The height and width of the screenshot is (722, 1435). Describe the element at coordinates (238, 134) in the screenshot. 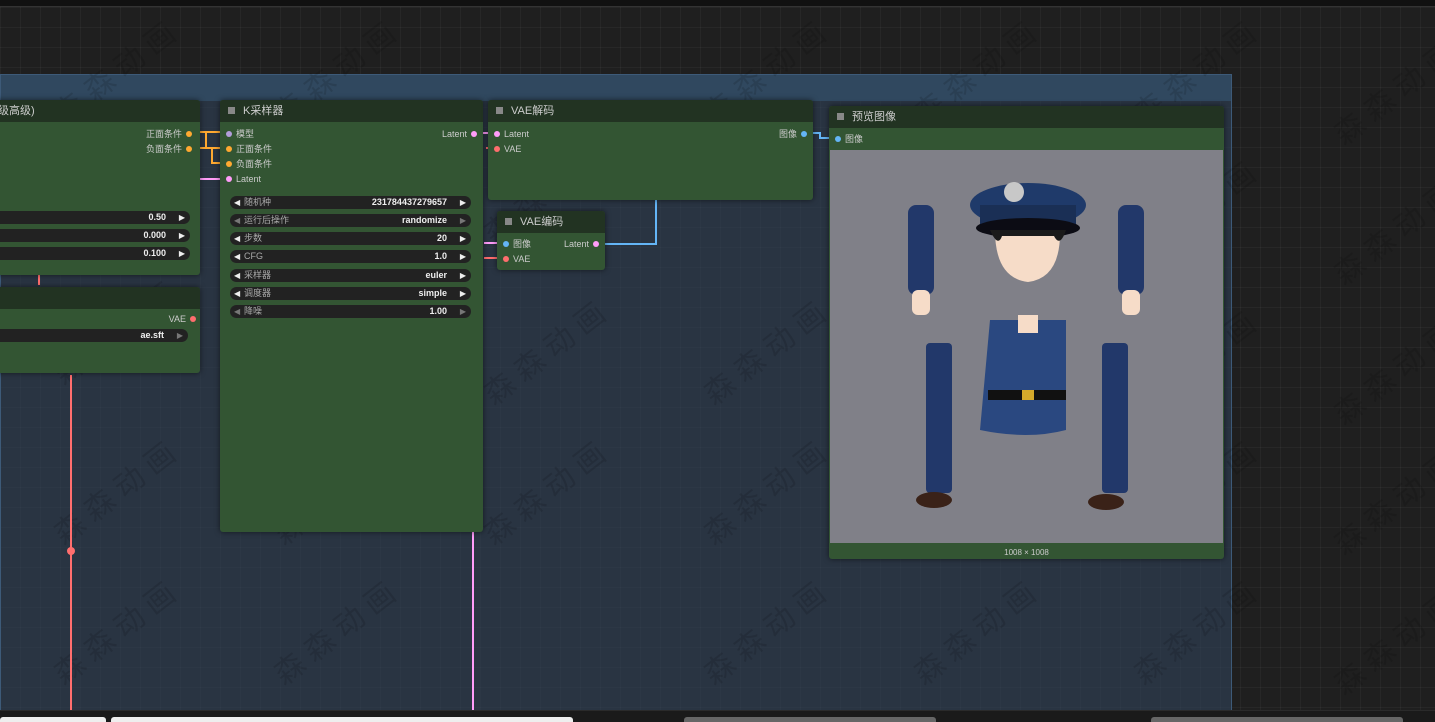

I see `input-model: 模型` at that location.